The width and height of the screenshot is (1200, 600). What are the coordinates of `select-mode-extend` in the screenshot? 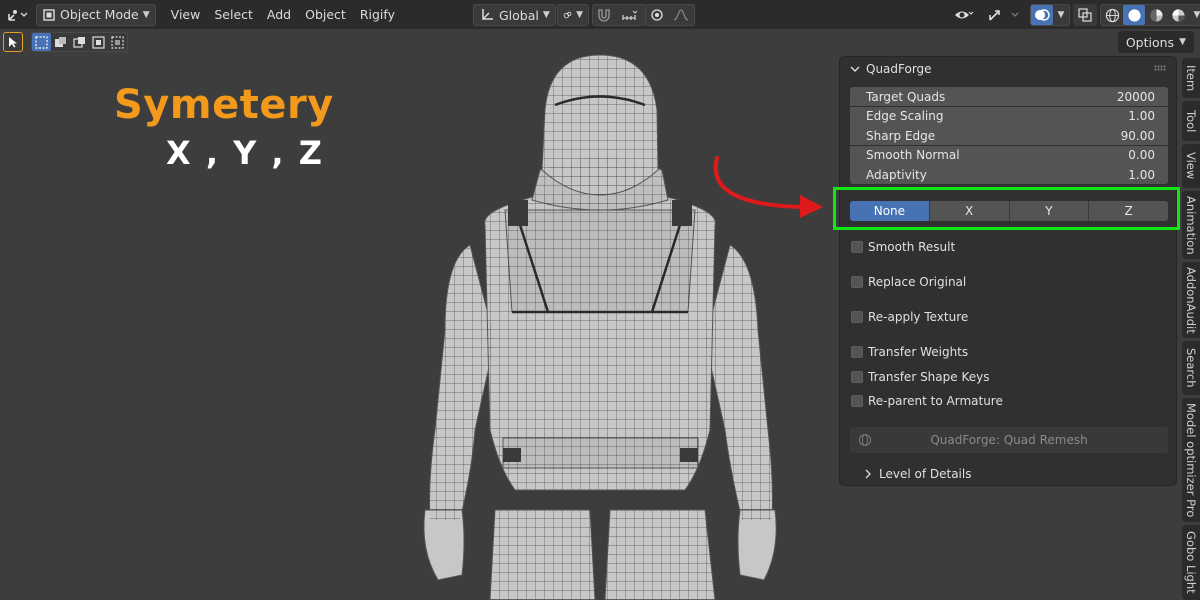 It's located at (60, 42).